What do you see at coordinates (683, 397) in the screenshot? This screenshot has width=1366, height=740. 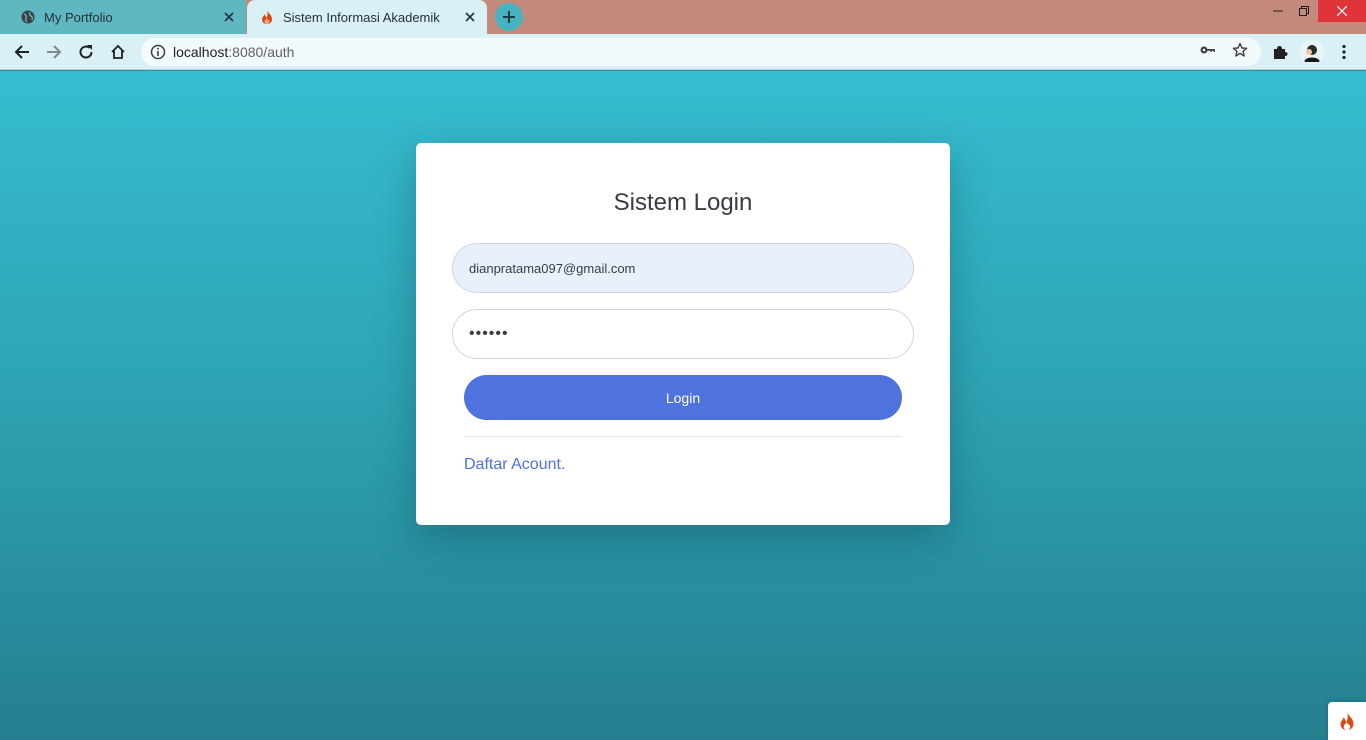 I see `login-button: Login` at bounding box center [683, 397].